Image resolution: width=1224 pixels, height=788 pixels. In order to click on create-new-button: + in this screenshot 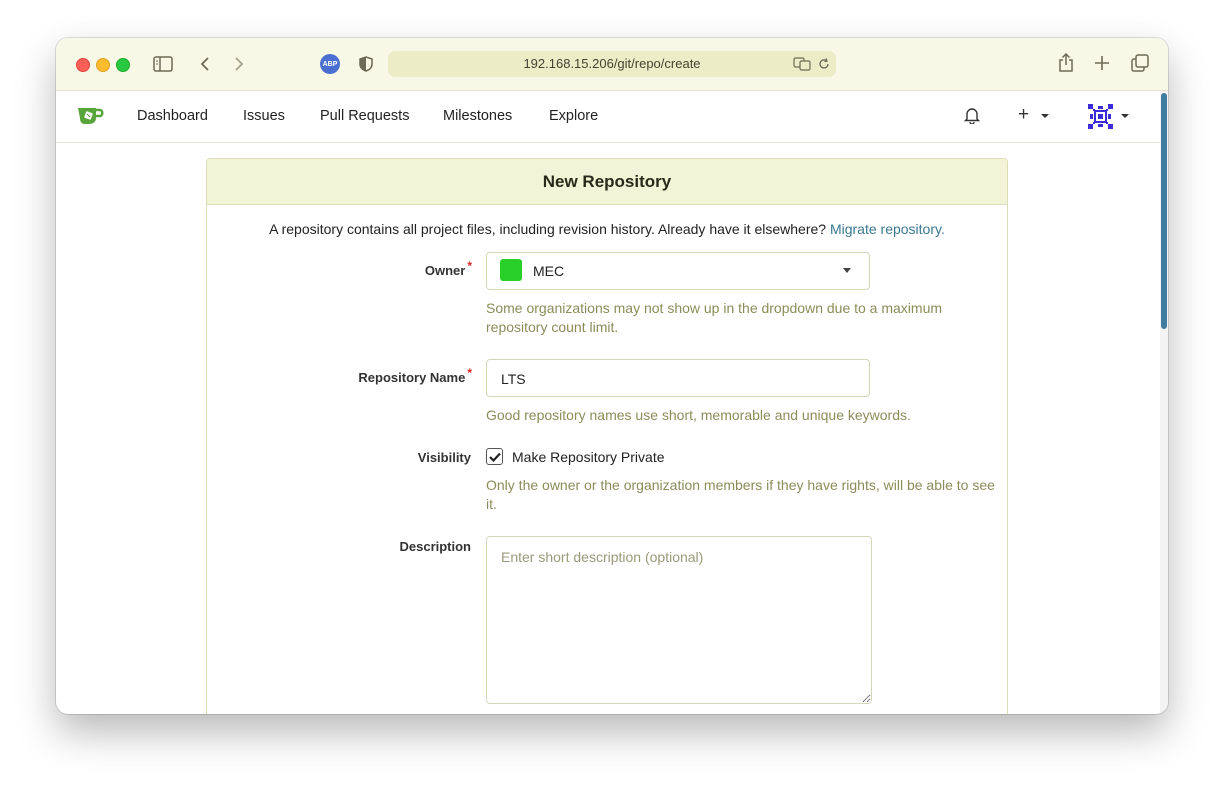, I will do `click(1023, 115)`.